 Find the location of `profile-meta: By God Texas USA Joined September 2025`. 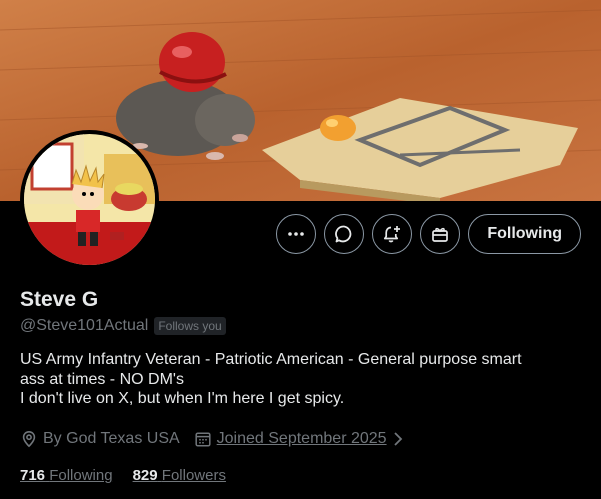

profile-meta: By God Texas USA Joined September 2025 is located at coordinates (219, 439).